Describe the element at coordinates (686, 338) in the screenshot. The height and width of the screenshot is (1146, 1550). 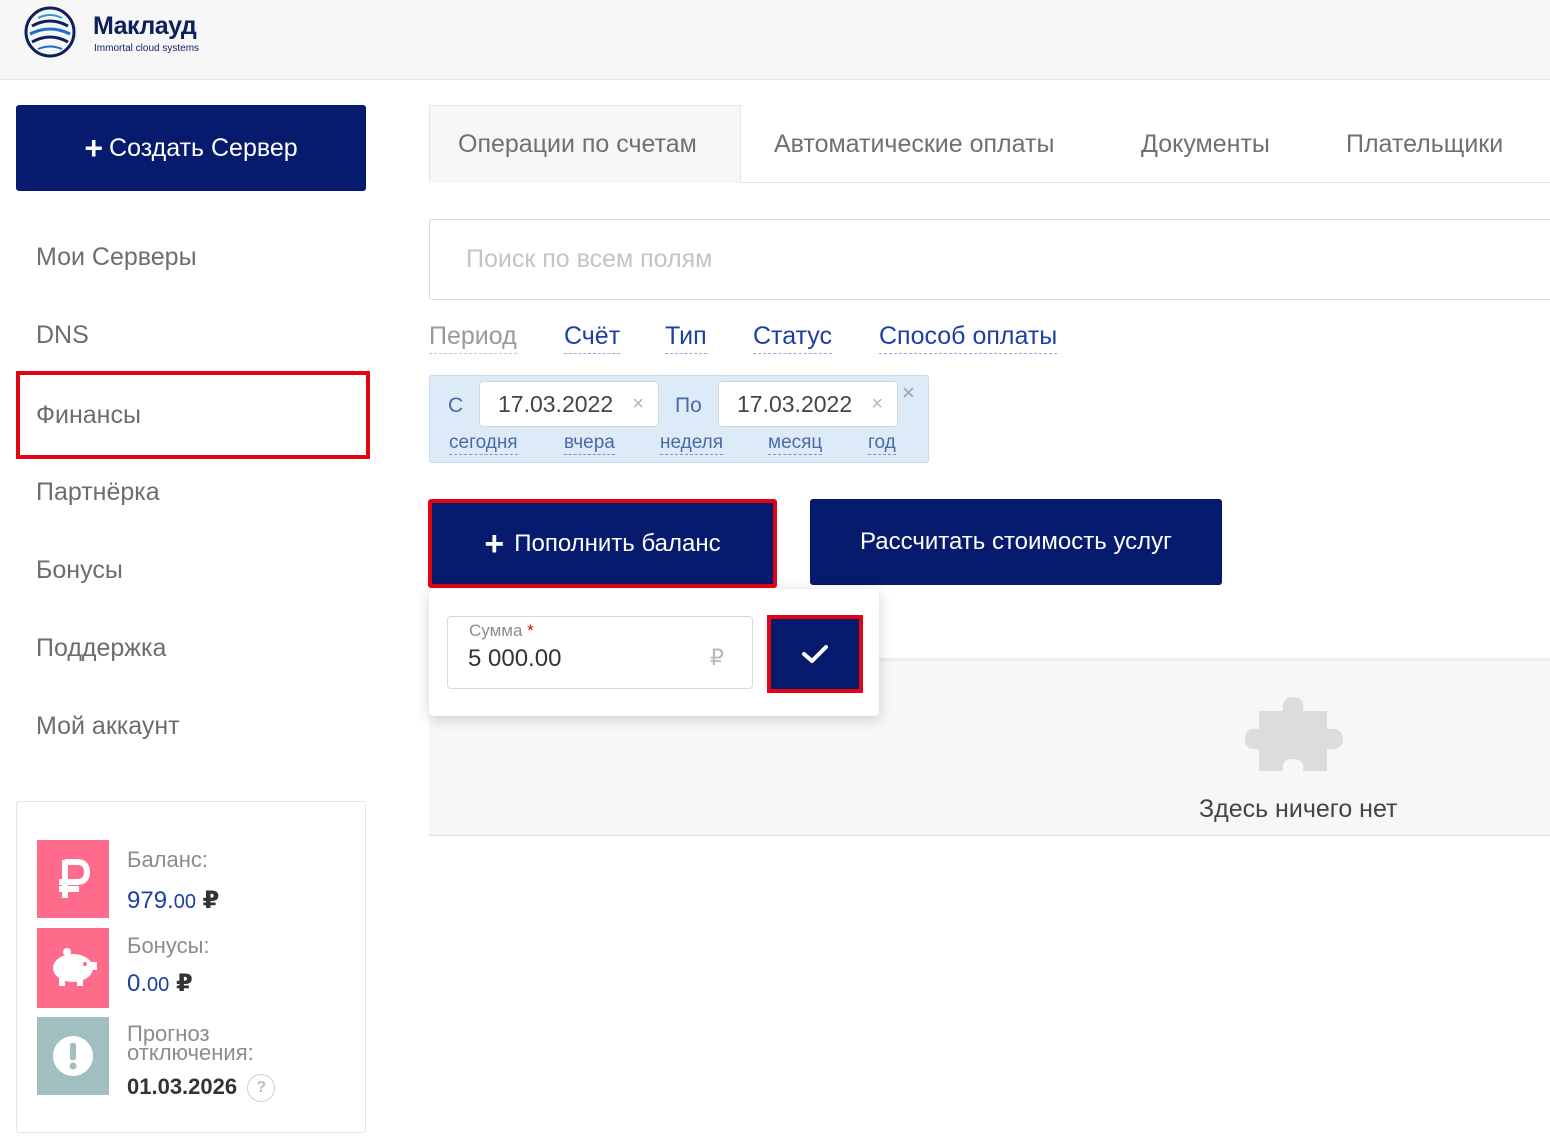
I see `filter-type: Тип` at that location.